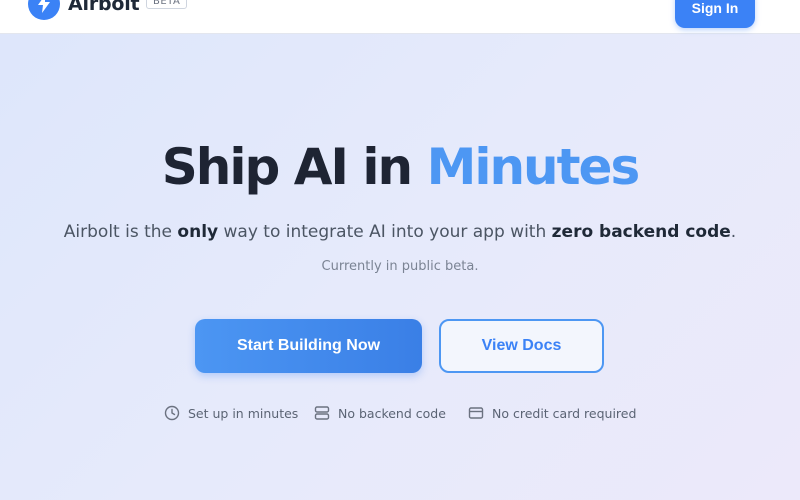 The width and height of the screenshot is (800, 500). I want to click on server-icon, so click(322, 413).